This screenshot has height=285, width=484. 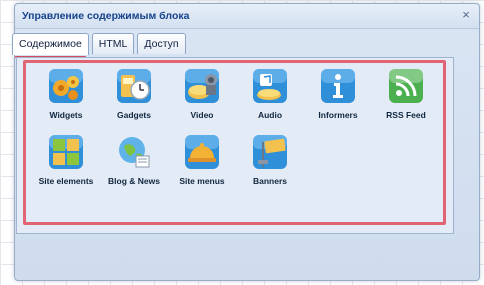 I want to click on item-audio: Audio, so click(x=270, y=99).